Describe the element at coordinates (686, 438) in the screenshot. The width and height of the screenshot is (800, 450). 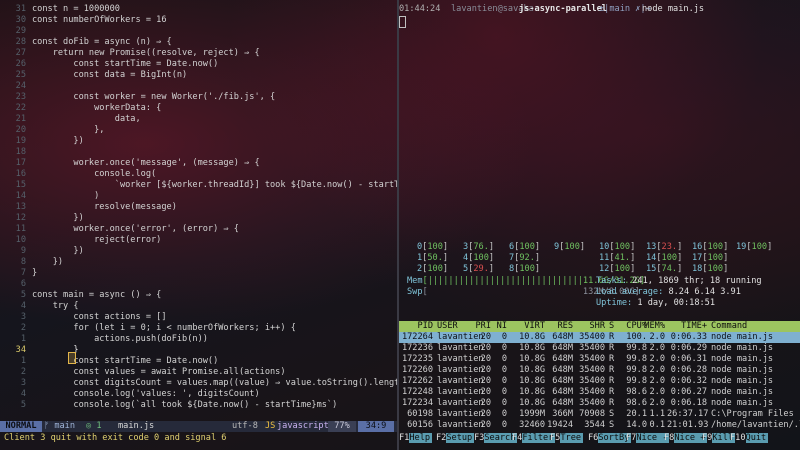
I see `fkey-nice-button: F8Nice +` at that location.